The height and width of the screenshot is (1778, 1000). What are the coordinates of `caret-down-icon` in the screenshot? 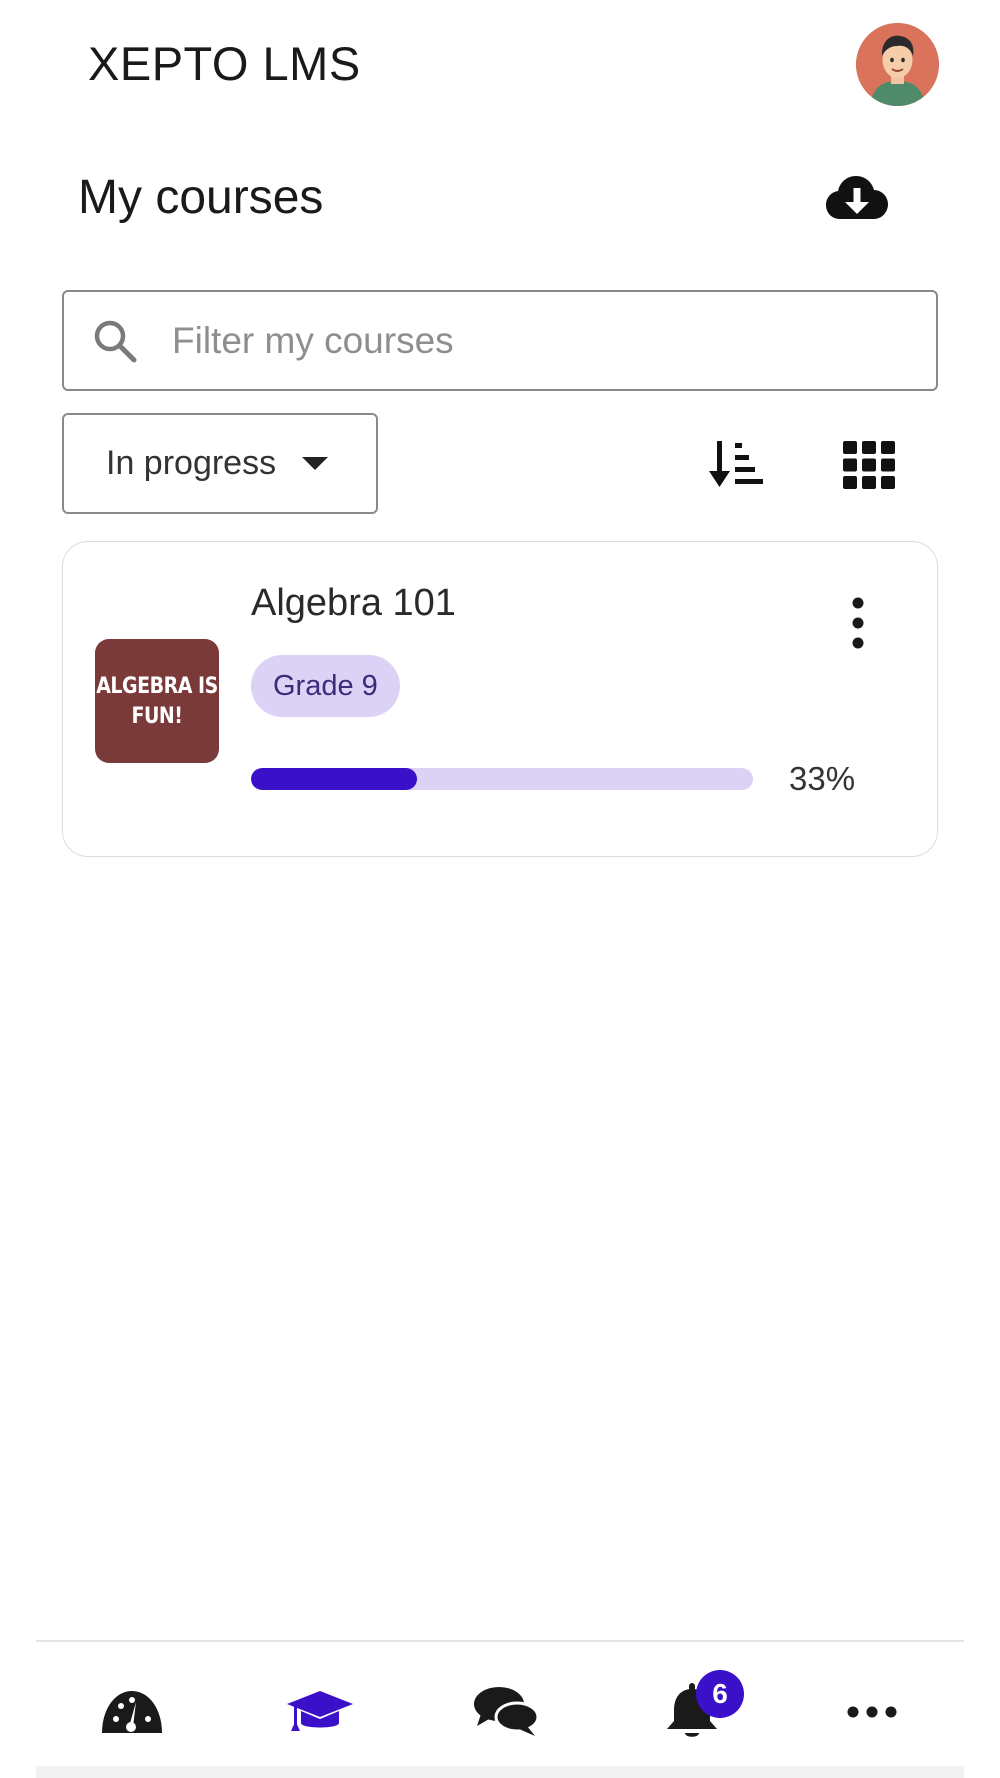 It's located at (315, 463).